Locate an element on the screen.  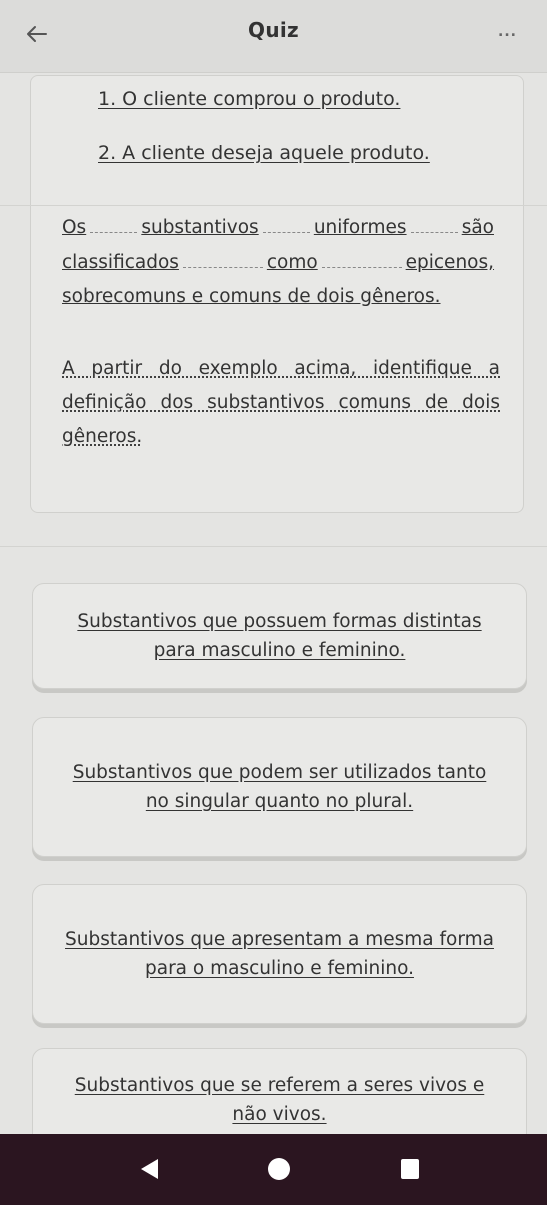
word: epicenos, is located at coordinates (450, 262).